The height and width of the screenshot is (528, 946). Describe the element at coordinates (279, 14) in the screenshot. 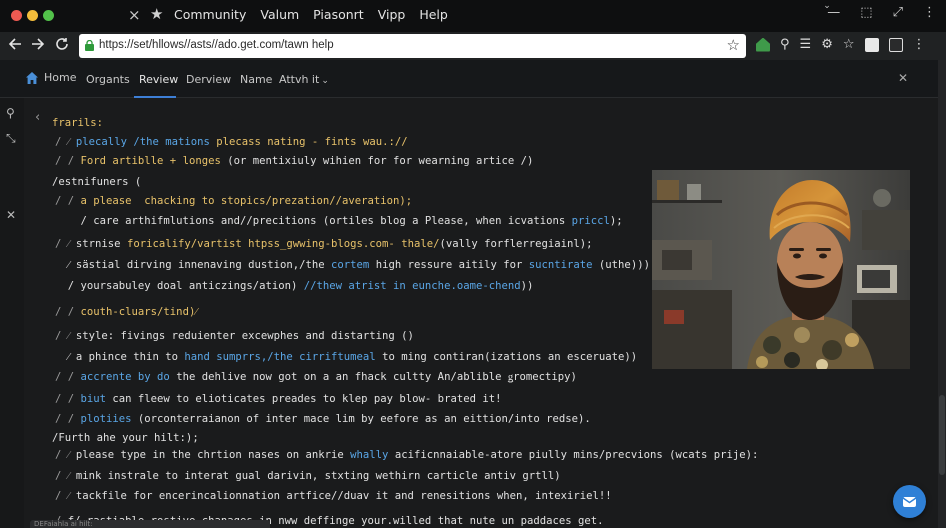

I see `menu-item-valum: Valum` at that location.